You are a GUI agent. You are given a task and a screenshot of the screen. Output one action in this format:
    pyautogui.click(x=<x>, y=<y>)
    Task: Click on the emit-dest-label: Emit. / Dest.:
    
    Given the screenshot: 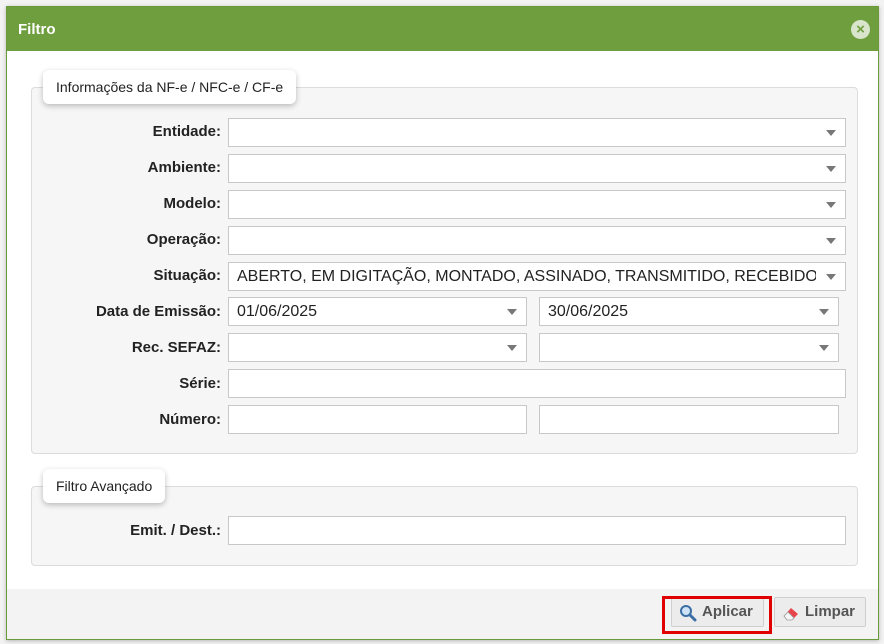 What is the action you would take?
    pyautogui.click(x=175, y=530)
    